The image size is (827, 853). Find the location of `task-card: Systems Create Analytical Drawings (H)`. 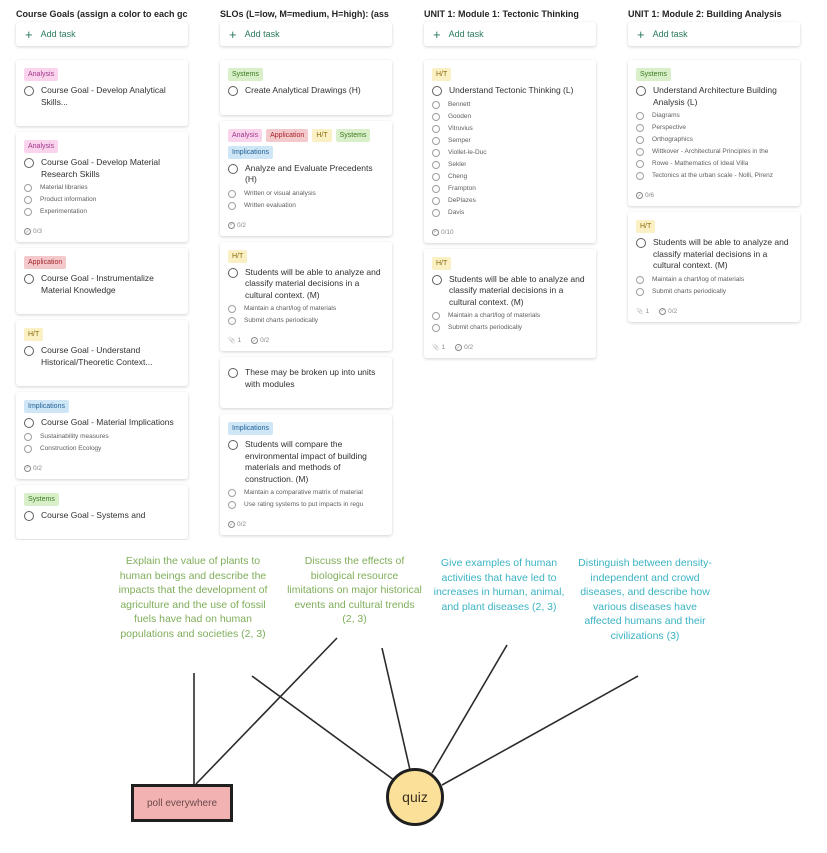

task-card: Systems Create Analytical Drawings (H) is located at coordinates (306, 87).